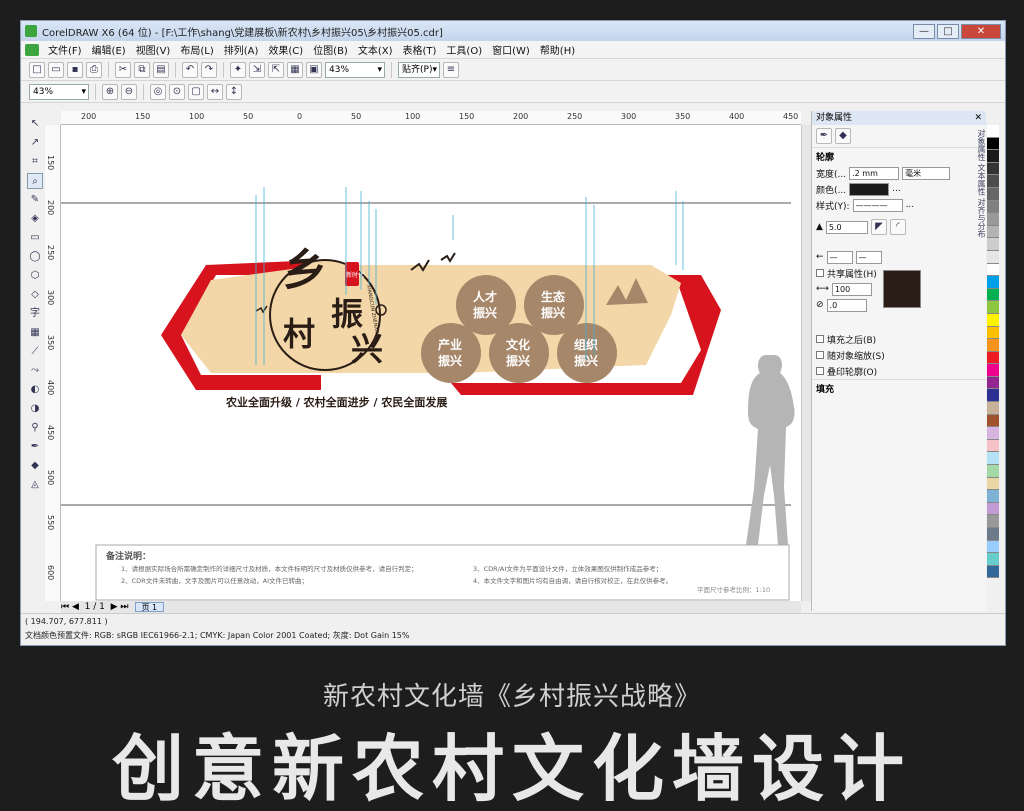  I want to click on connector-tool-icon: ⤳, so click(35, 371).